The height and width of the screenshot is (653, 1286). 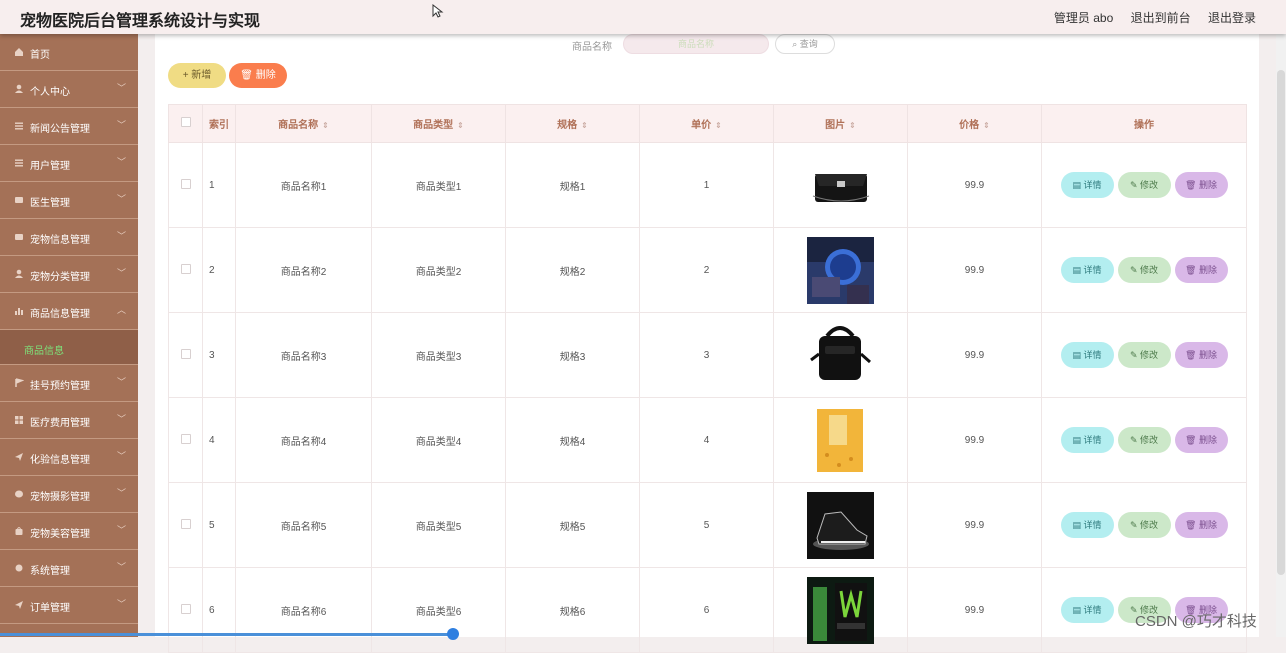 What do you see at coordinates (438, 123) in the screenshot?
I see `col-header-type: 商品类型 ⇕` at bounding box center [438, 123].